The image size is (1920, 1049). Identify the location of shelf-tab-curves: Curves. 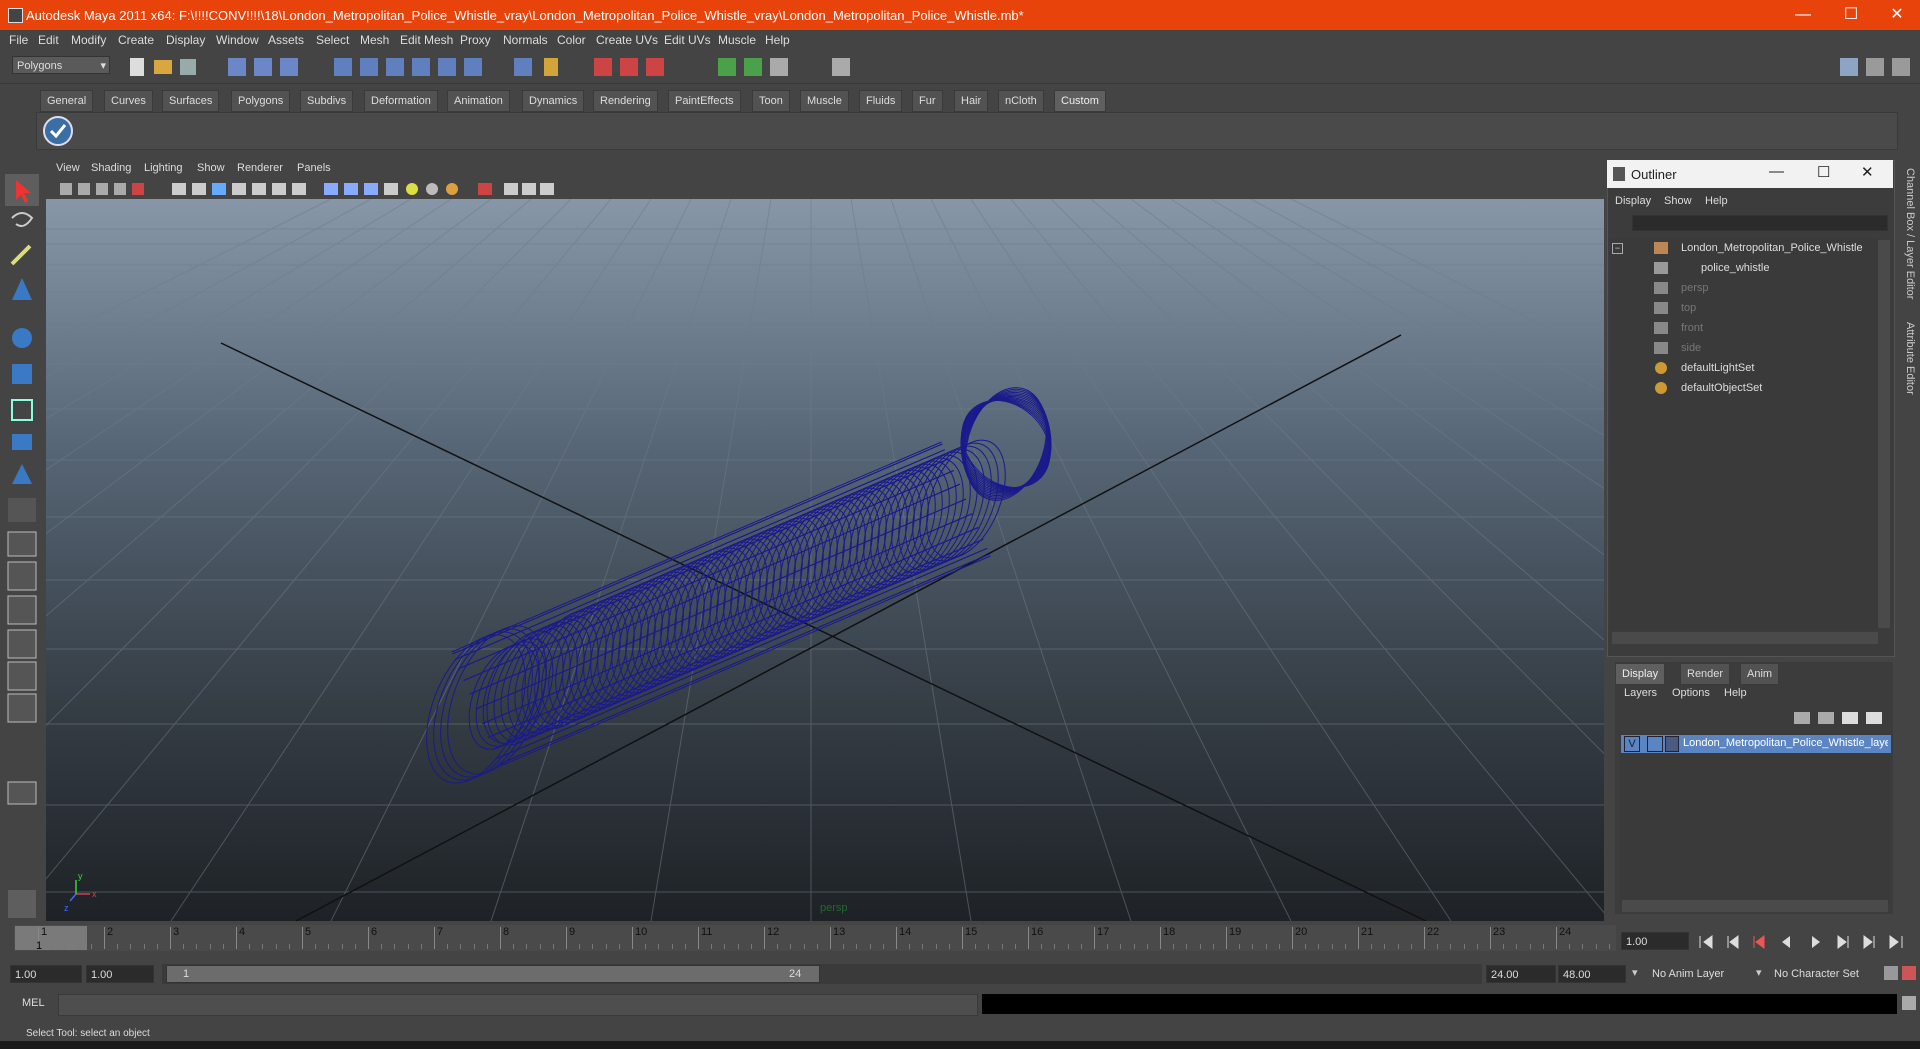
(128, 101).